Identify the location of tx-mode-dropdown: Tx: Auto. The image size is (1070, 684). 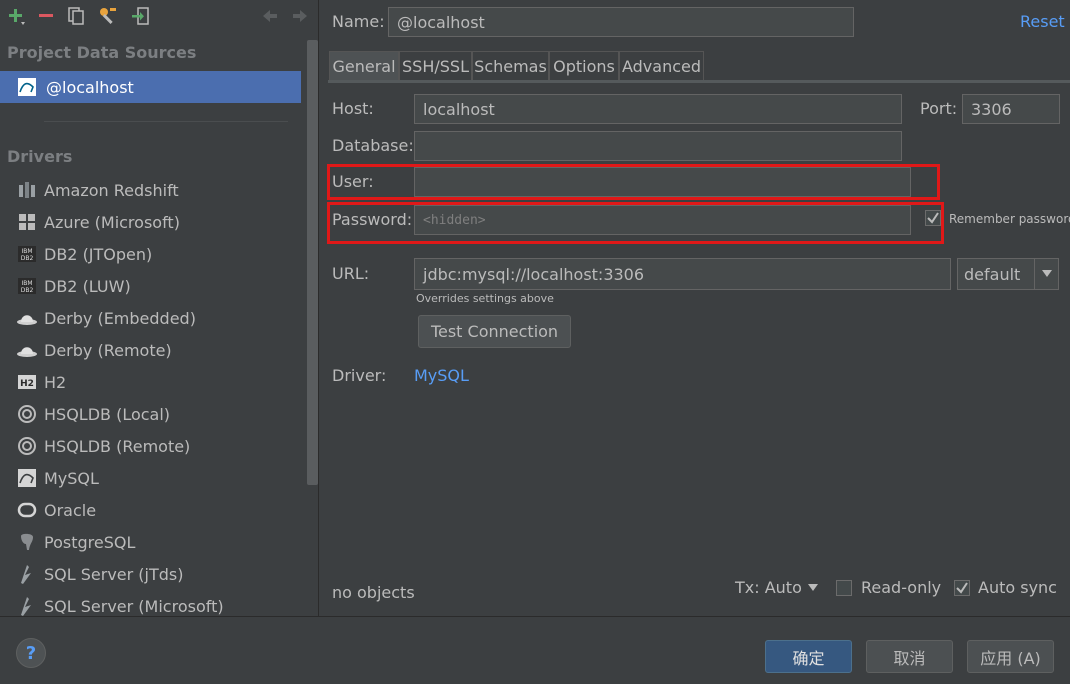
(776, 587).